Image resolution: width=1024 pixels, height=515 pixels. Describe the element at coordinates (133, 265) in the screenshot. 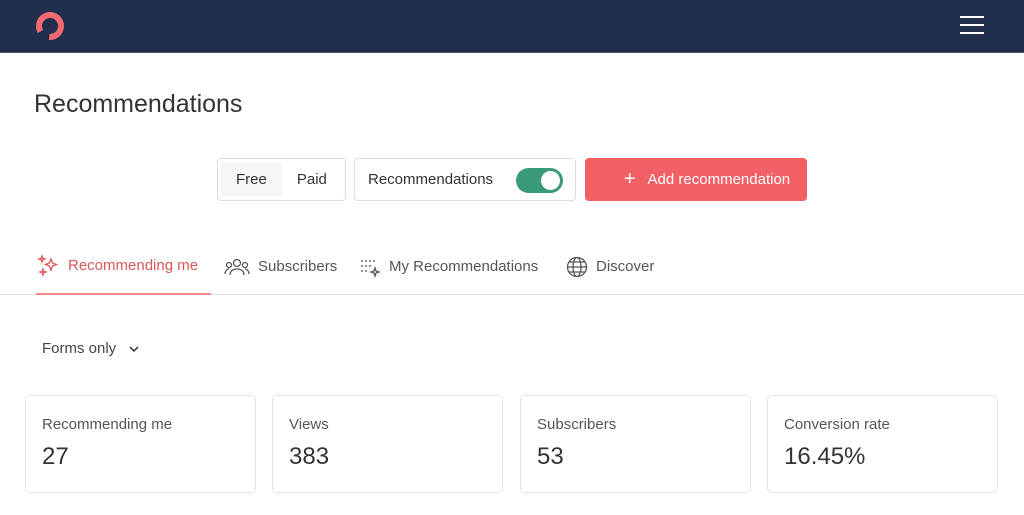

I see `tab-label: Recommending me` at that location.